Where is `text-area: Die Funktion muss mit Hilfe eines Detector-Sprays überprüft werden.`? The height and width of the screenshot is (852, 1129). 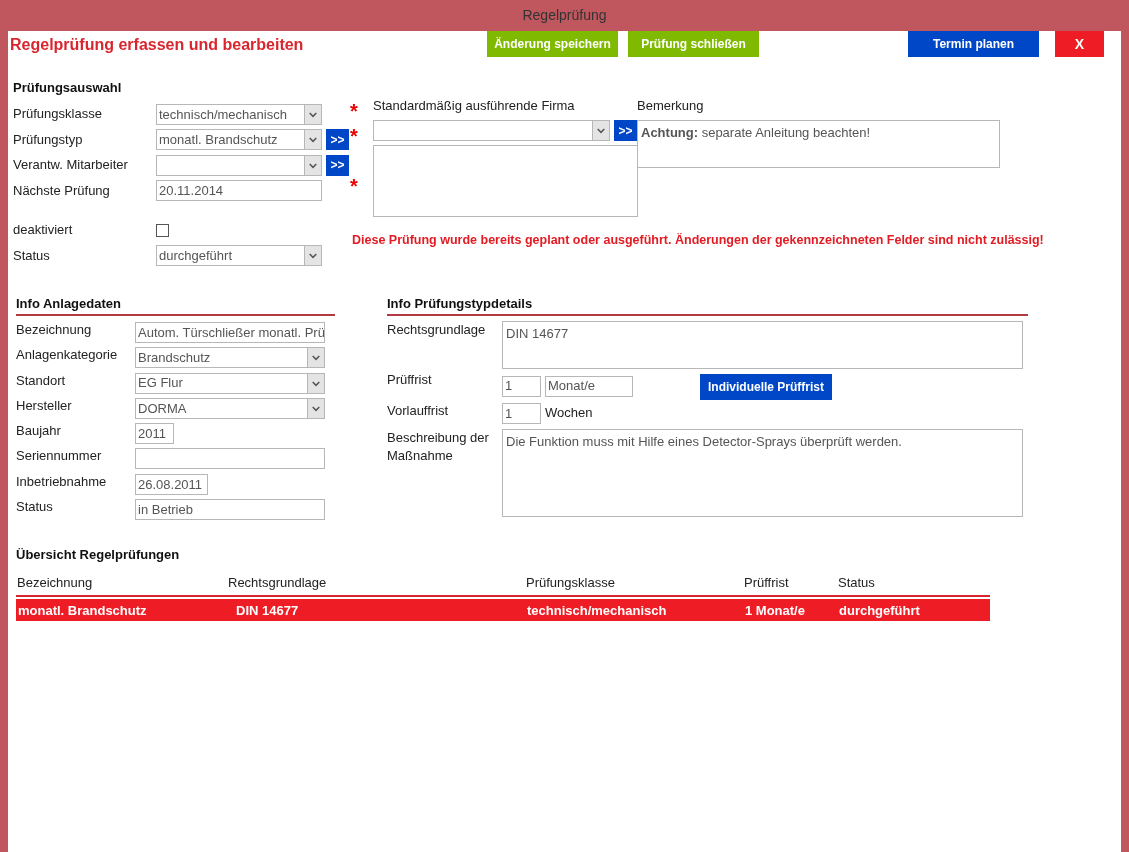 text-area: Die Funktion muss mit Hilfe eines Detector-Sprays überprüft werden. is located at coordinates (762, 473).